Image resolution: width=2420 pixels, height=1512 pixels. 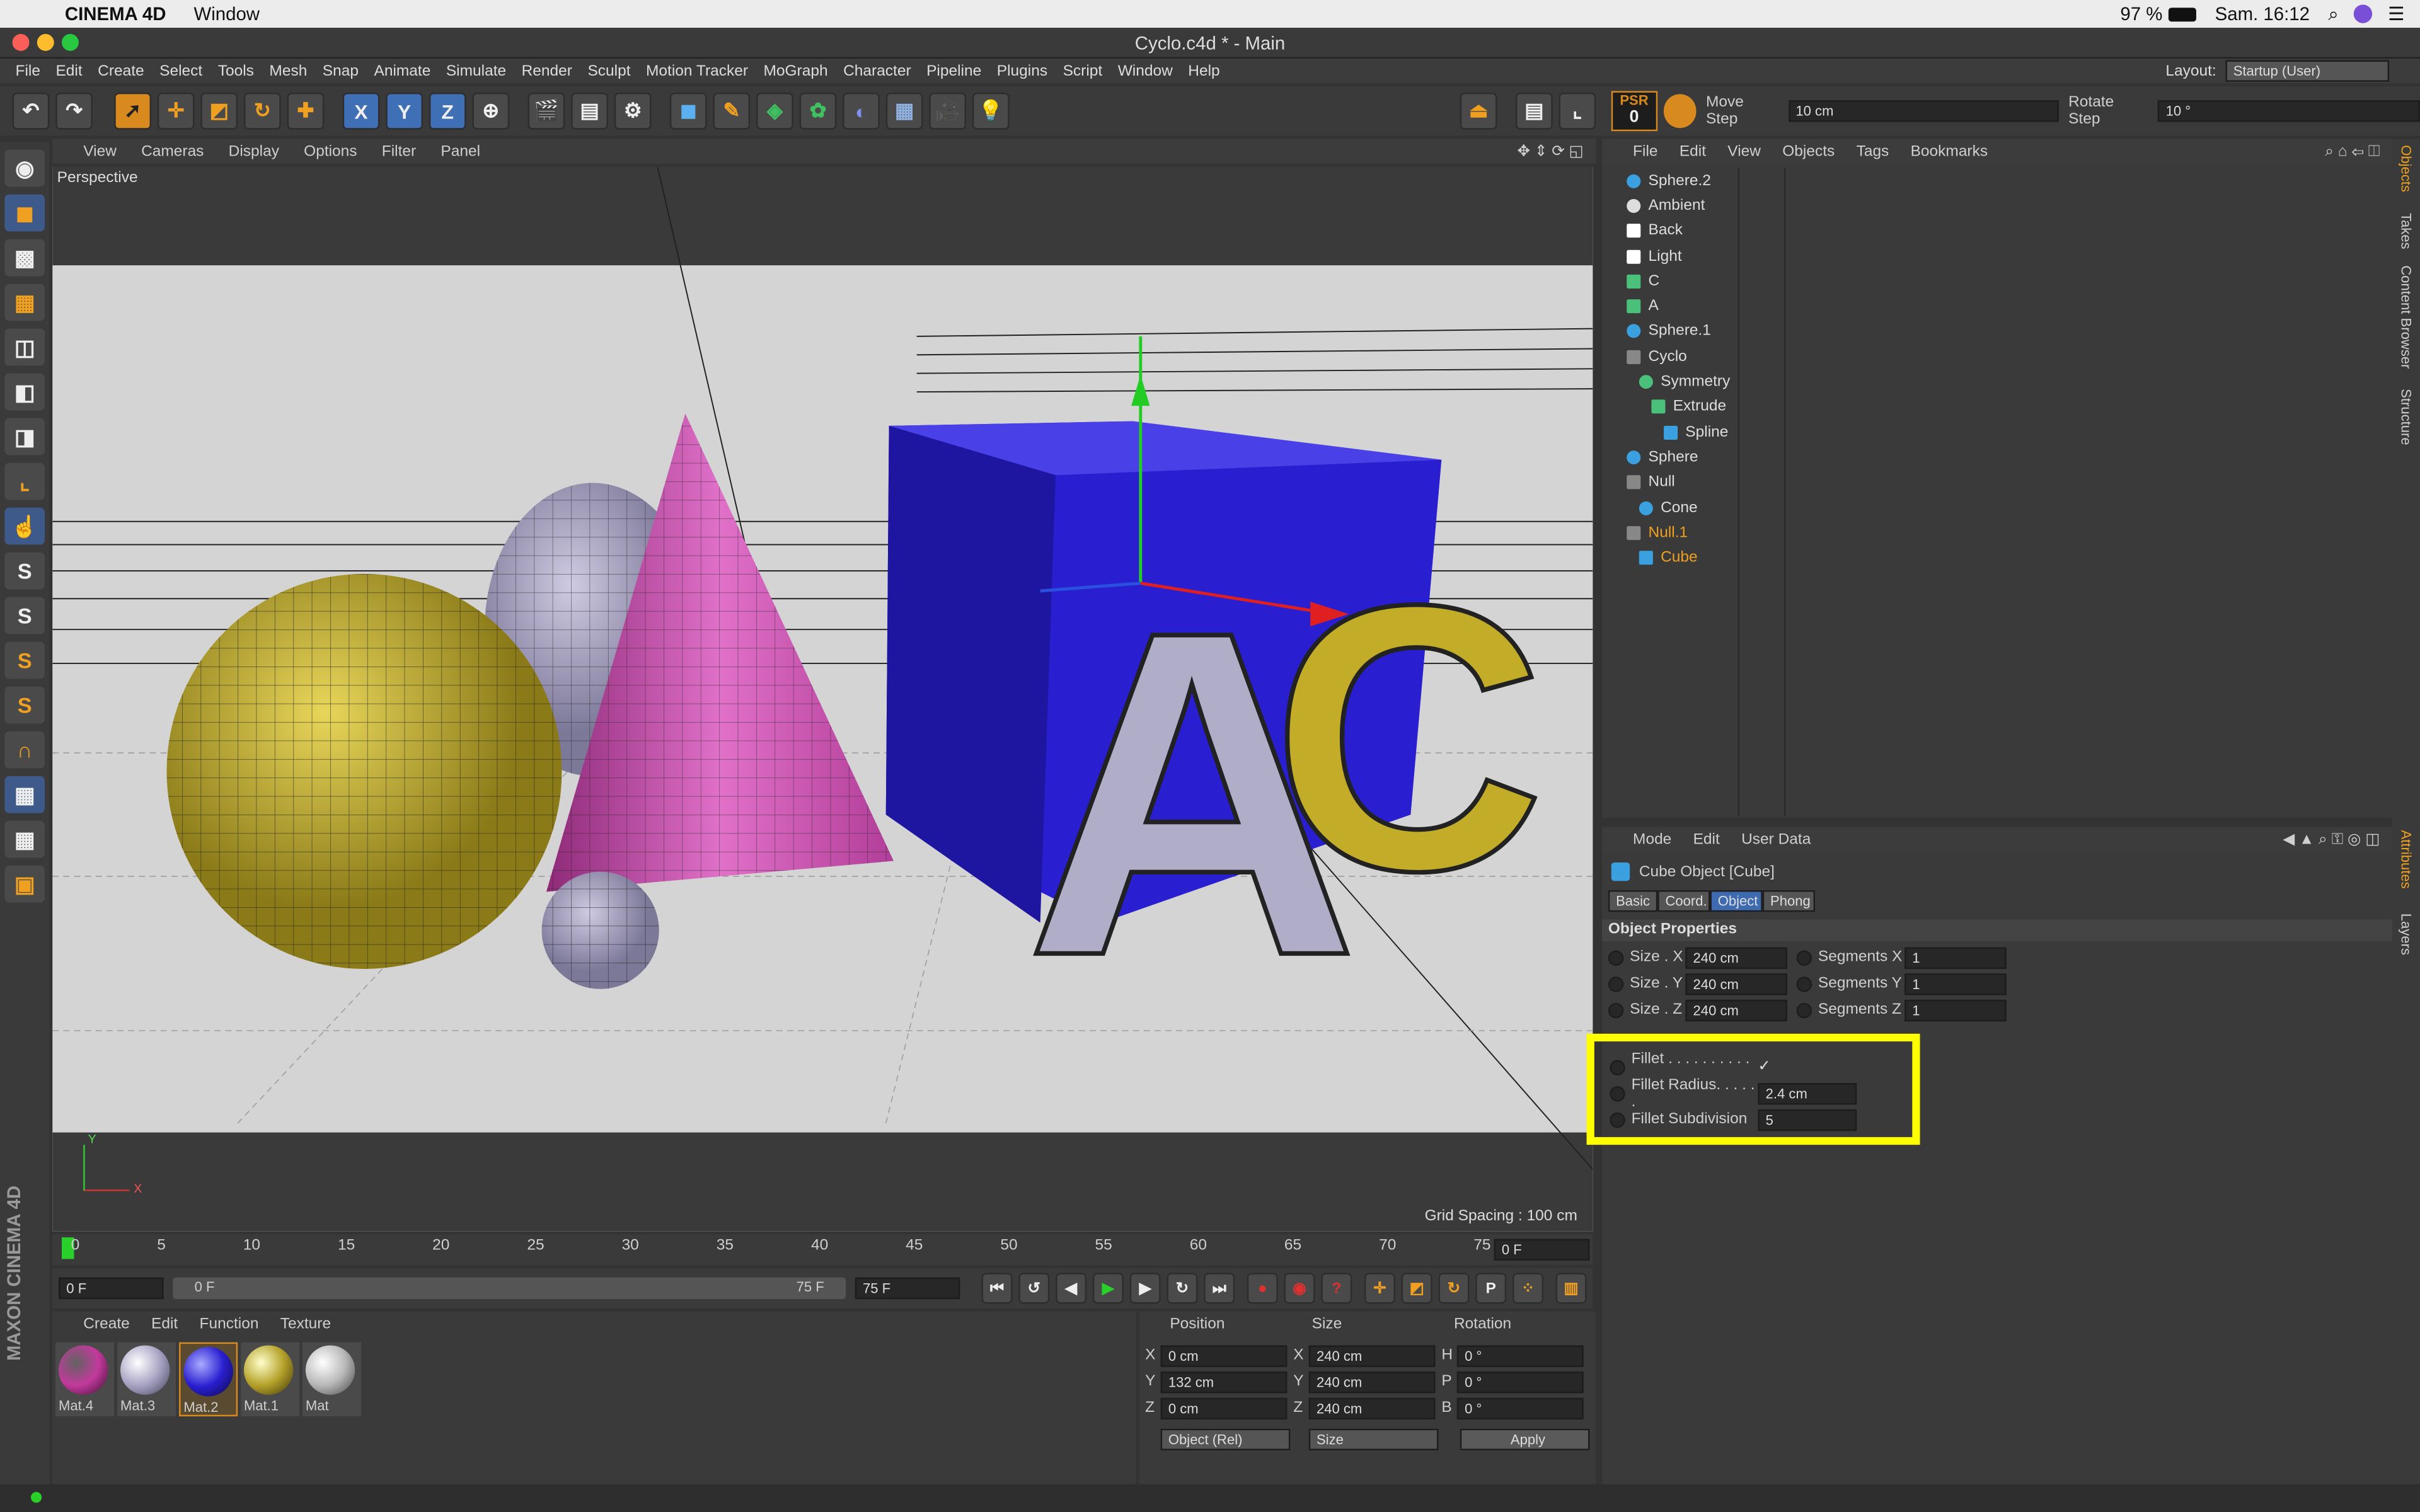 What do you see at coordinates (1997, 306) in the screenshot?
I see `object-row: A` at bounding box center [1997, 306].